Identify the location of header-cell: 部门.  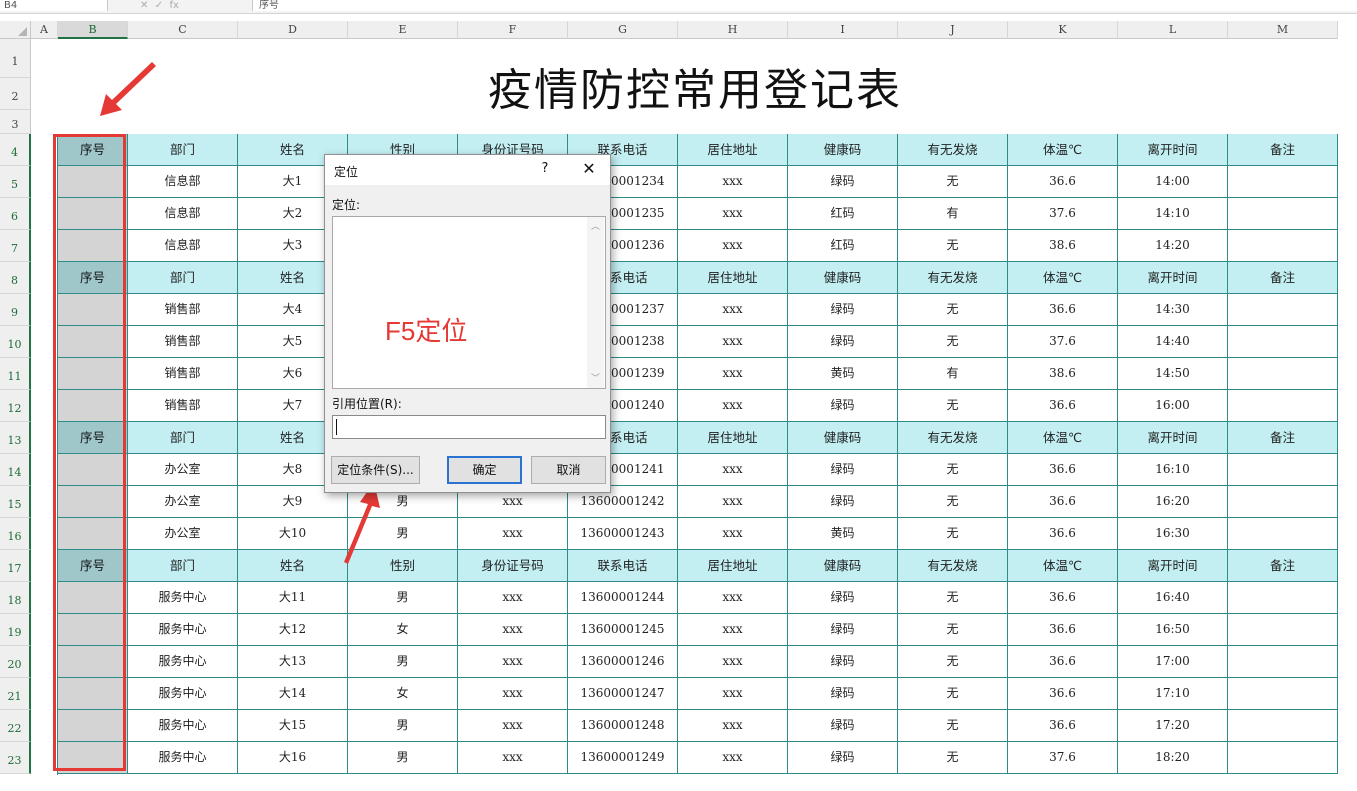
(183, 438).